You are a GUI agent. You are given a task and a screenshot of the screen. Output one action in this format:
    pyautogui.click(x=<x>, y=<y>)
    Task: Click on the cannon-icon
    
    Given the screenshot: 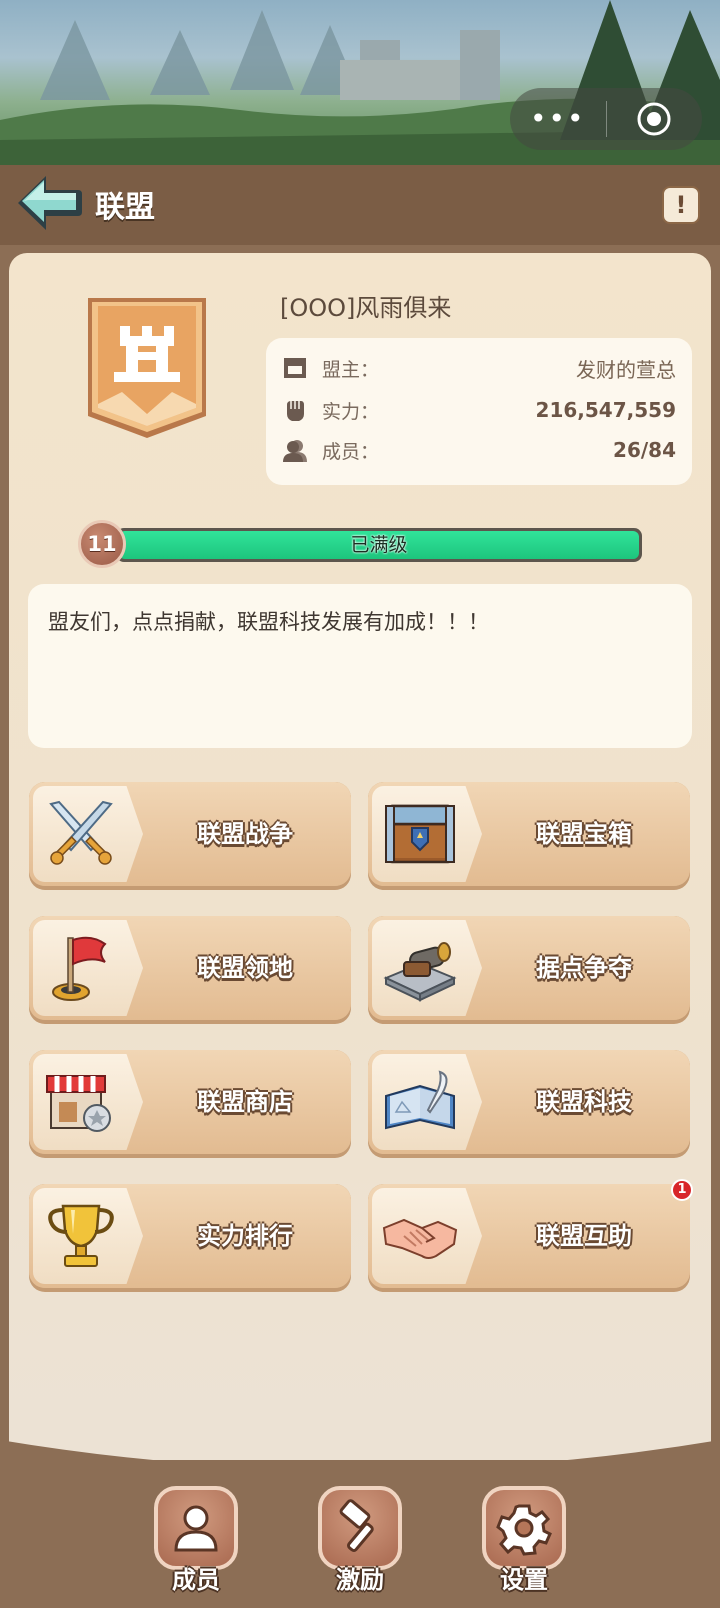 What is the action you would take?
    pyautogui.click(x=420, y=972)
    